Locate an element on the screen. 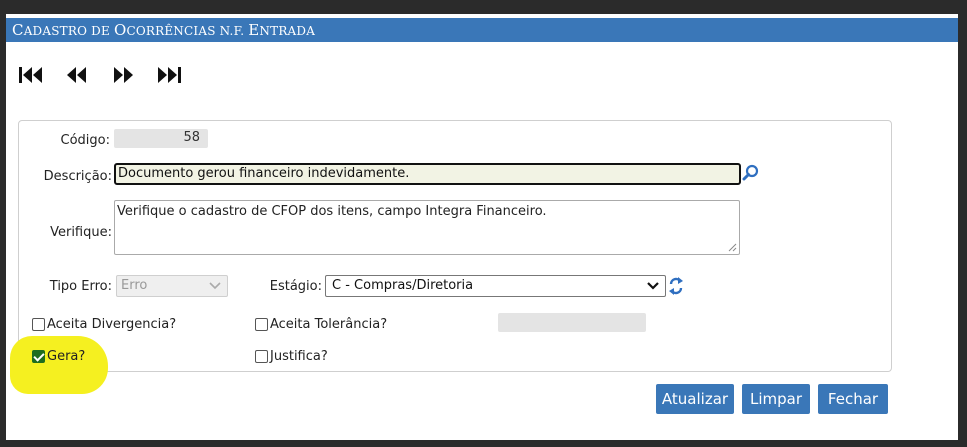 This screenshot has width=967, height=447. title-part: C is located at coordinates (18, 30).